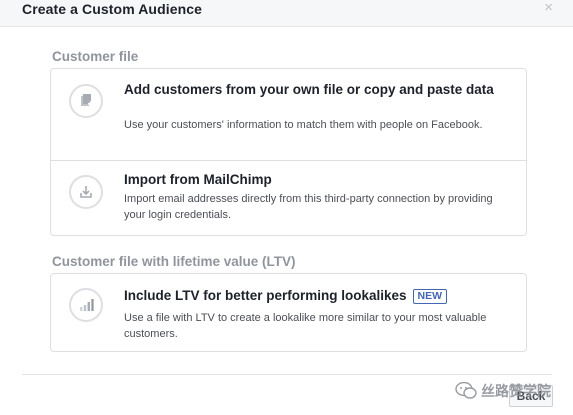 This screenshot has height=415, width=573. What do you see at coordinates (287, 374) in the screenshot?
I see `footer-divider` at bounding box center [287, 374].